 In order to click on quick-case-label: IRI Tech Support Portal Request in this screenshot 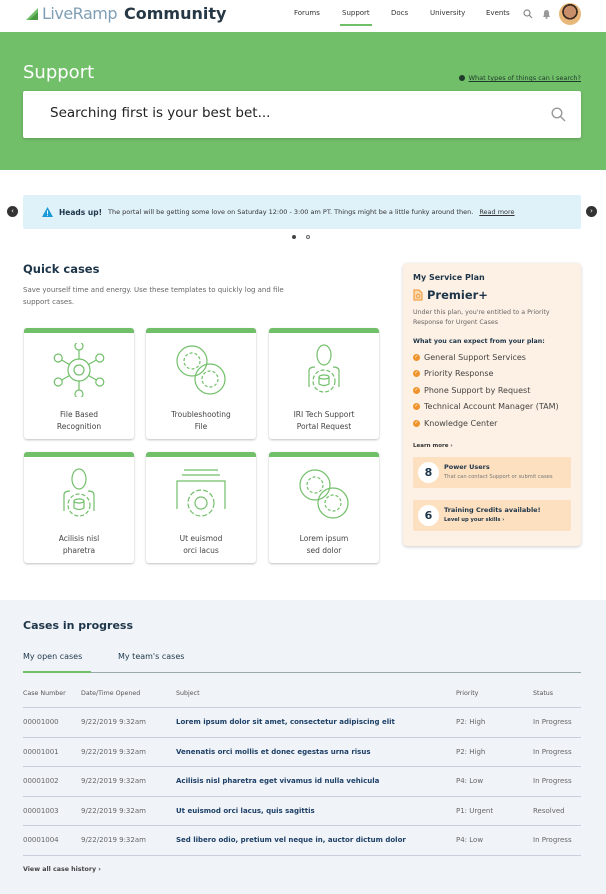, I will do `click(324, 420)`.